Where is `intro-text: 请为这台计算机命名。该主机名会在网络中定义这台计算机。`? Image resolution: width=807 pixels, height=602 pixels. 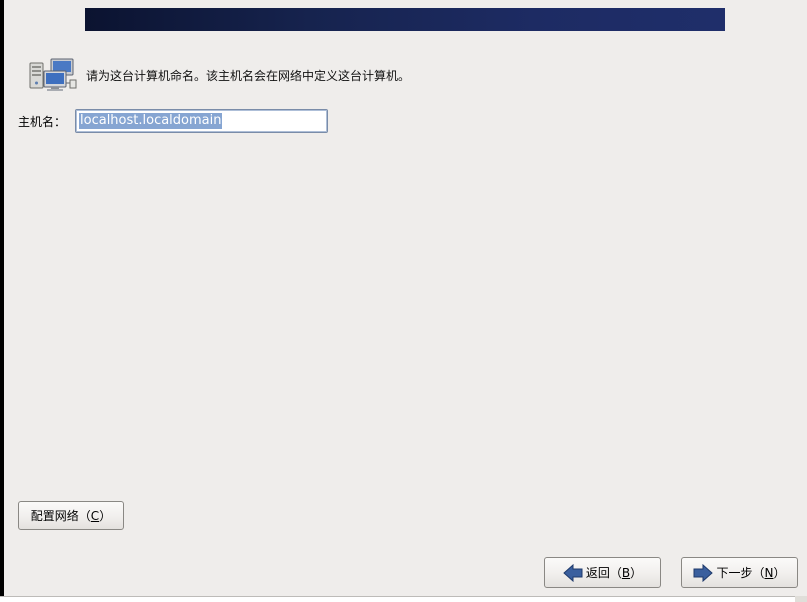 intro-text: 请为这台计算机命名。该主机名会在网络中定义这台计算机。 is located at coordinates (248, 75).